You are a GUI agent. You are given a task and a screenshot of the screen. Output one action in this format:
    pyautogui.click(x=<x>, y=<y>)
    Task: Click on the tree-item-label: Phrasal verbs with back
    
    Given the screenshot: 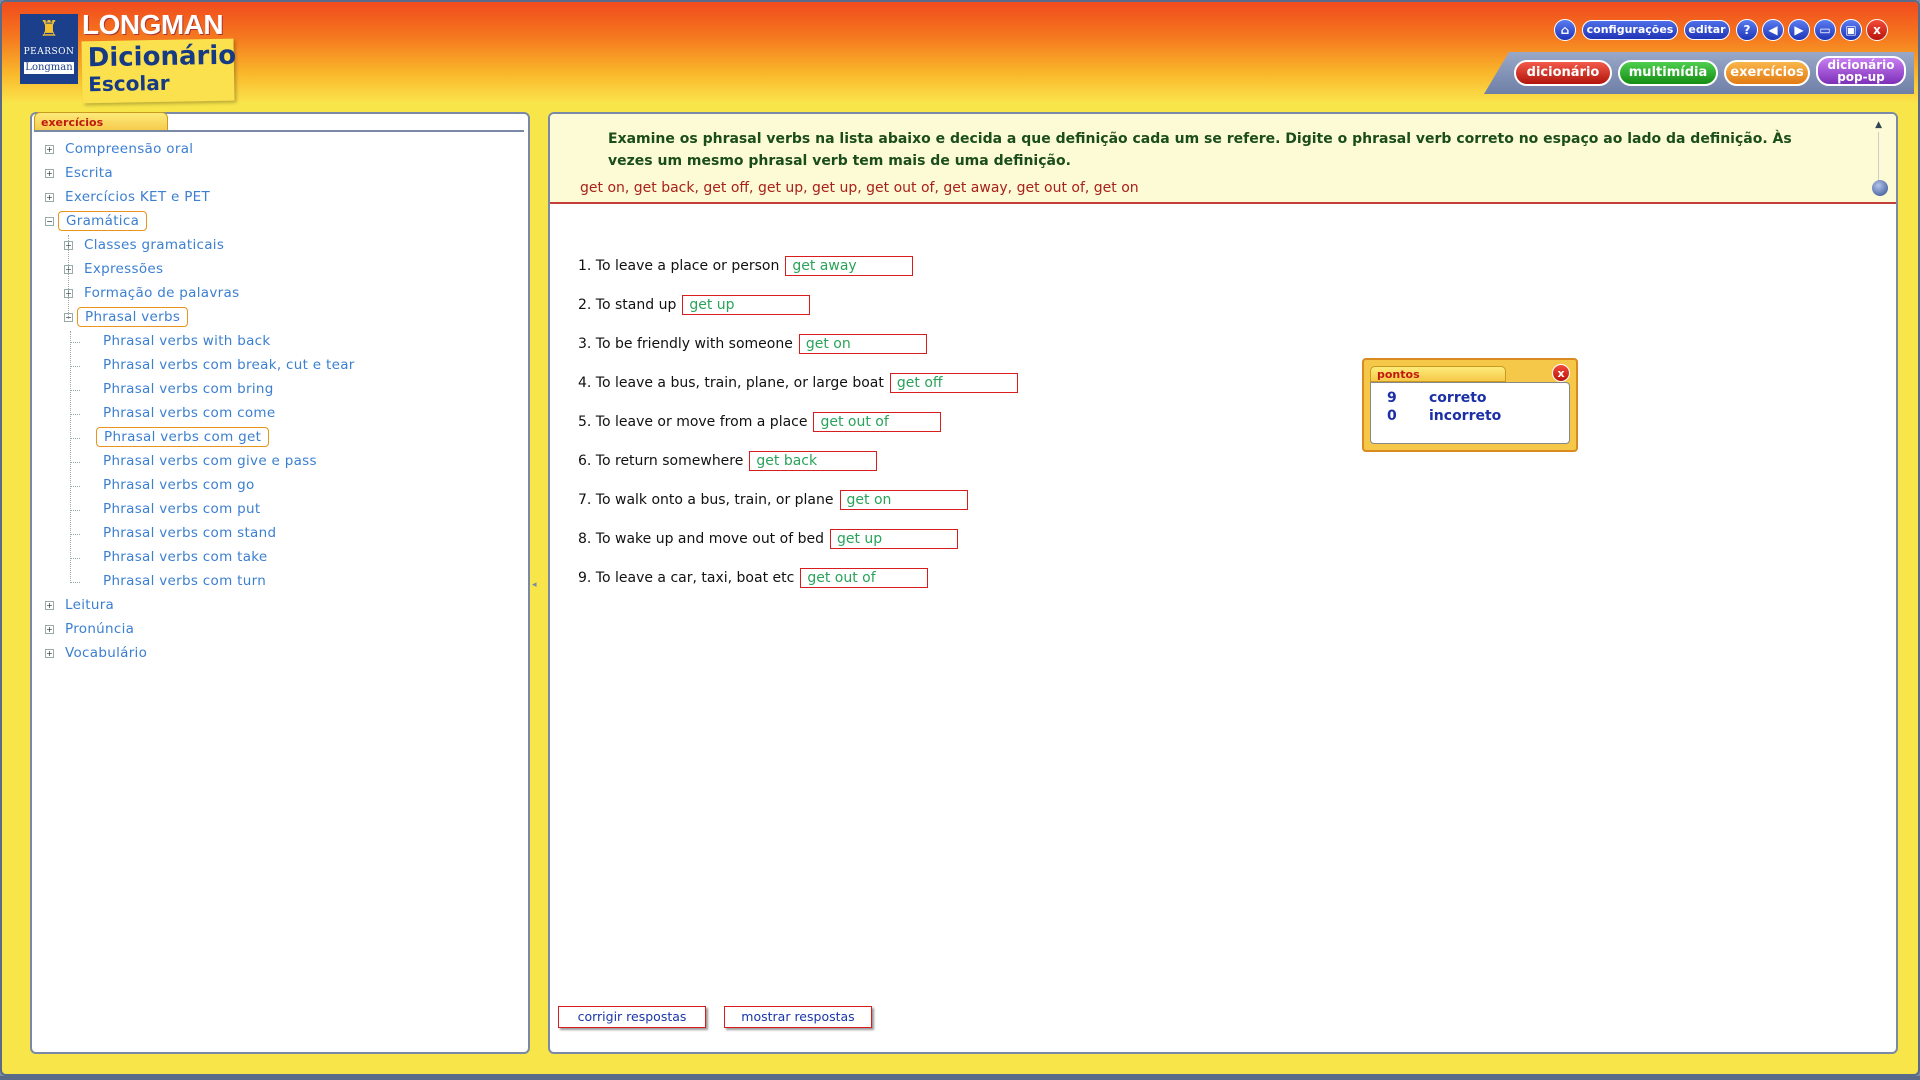 What is the action you would take?
    pyautogui.click(x=187, y=341)
    